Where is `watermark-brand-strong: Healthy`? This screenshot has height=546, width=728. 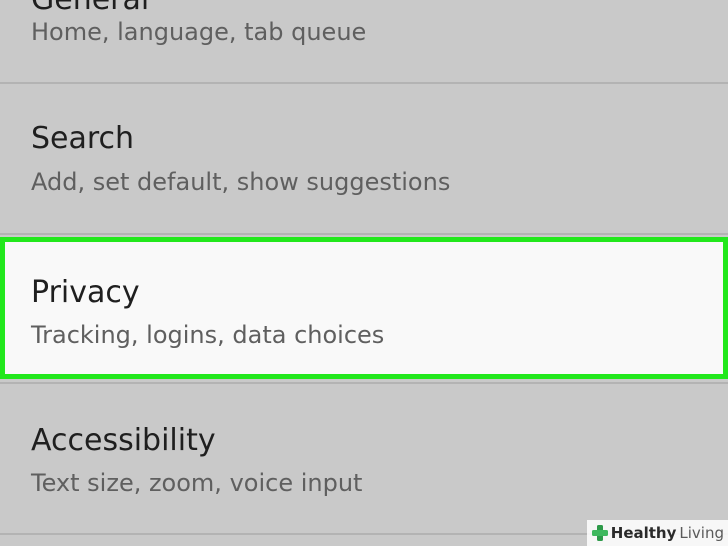 watermark-brand-strong: Healthy is located at coordinates (643, 533).